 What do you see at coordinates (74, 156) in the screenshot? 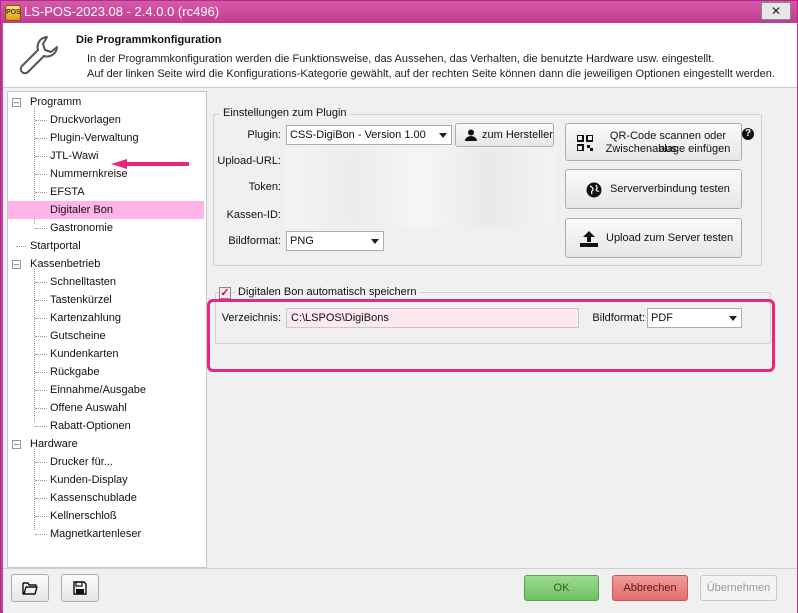
I see `tree-item: JTL-Wawi` at bounding box center [74, 156].